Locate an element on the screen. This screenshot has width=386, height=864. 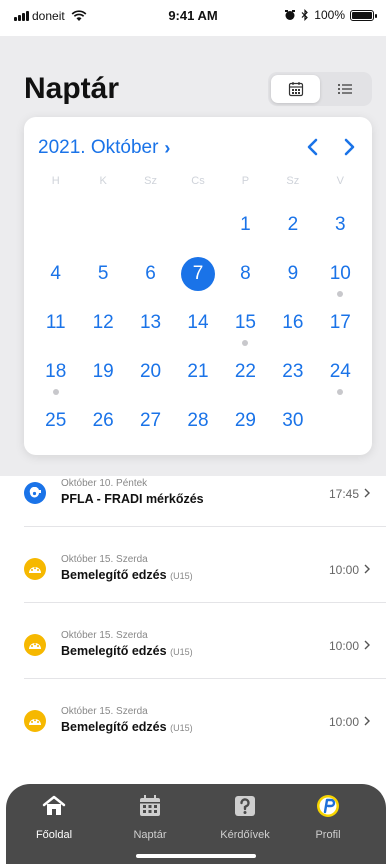
day-number: 3 is located at coordinates (340, 224).